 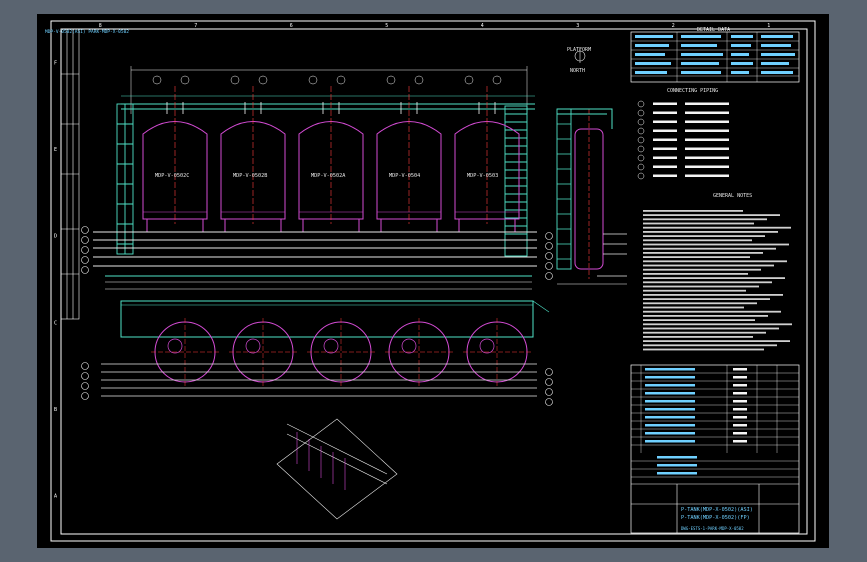 I want to click on tank-4: MDP-V-0504, so click(x=409, y=153).